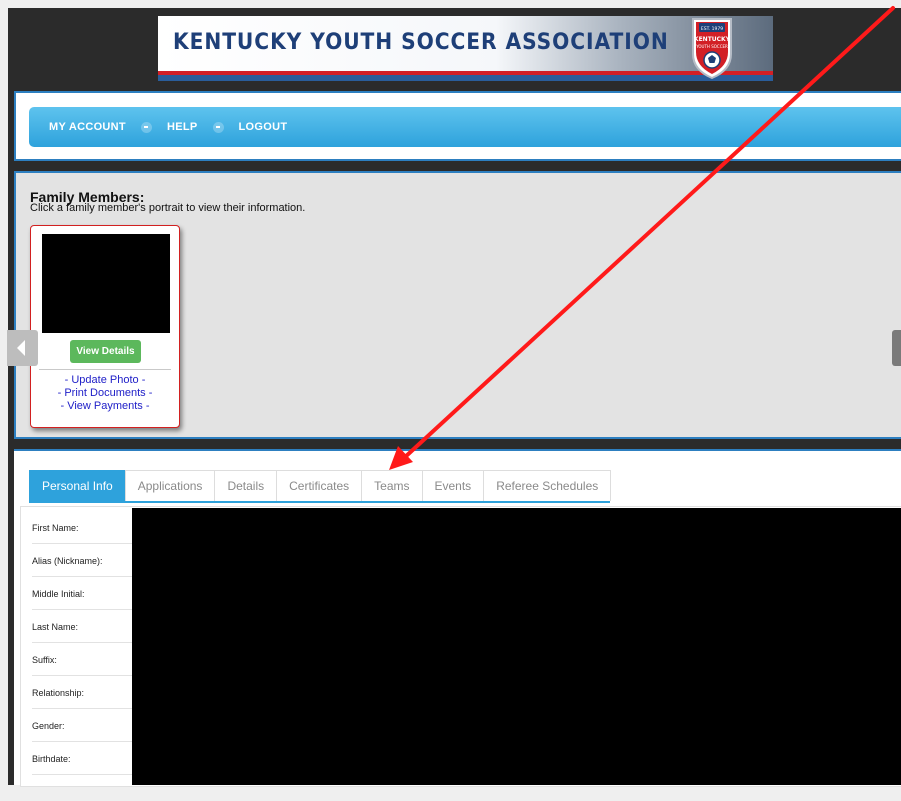 The image size is (901, 801). What do you see at coordinates (896, 348) in the screenshot?
I see `carousel-next-button` at bounding box center [896, 348].